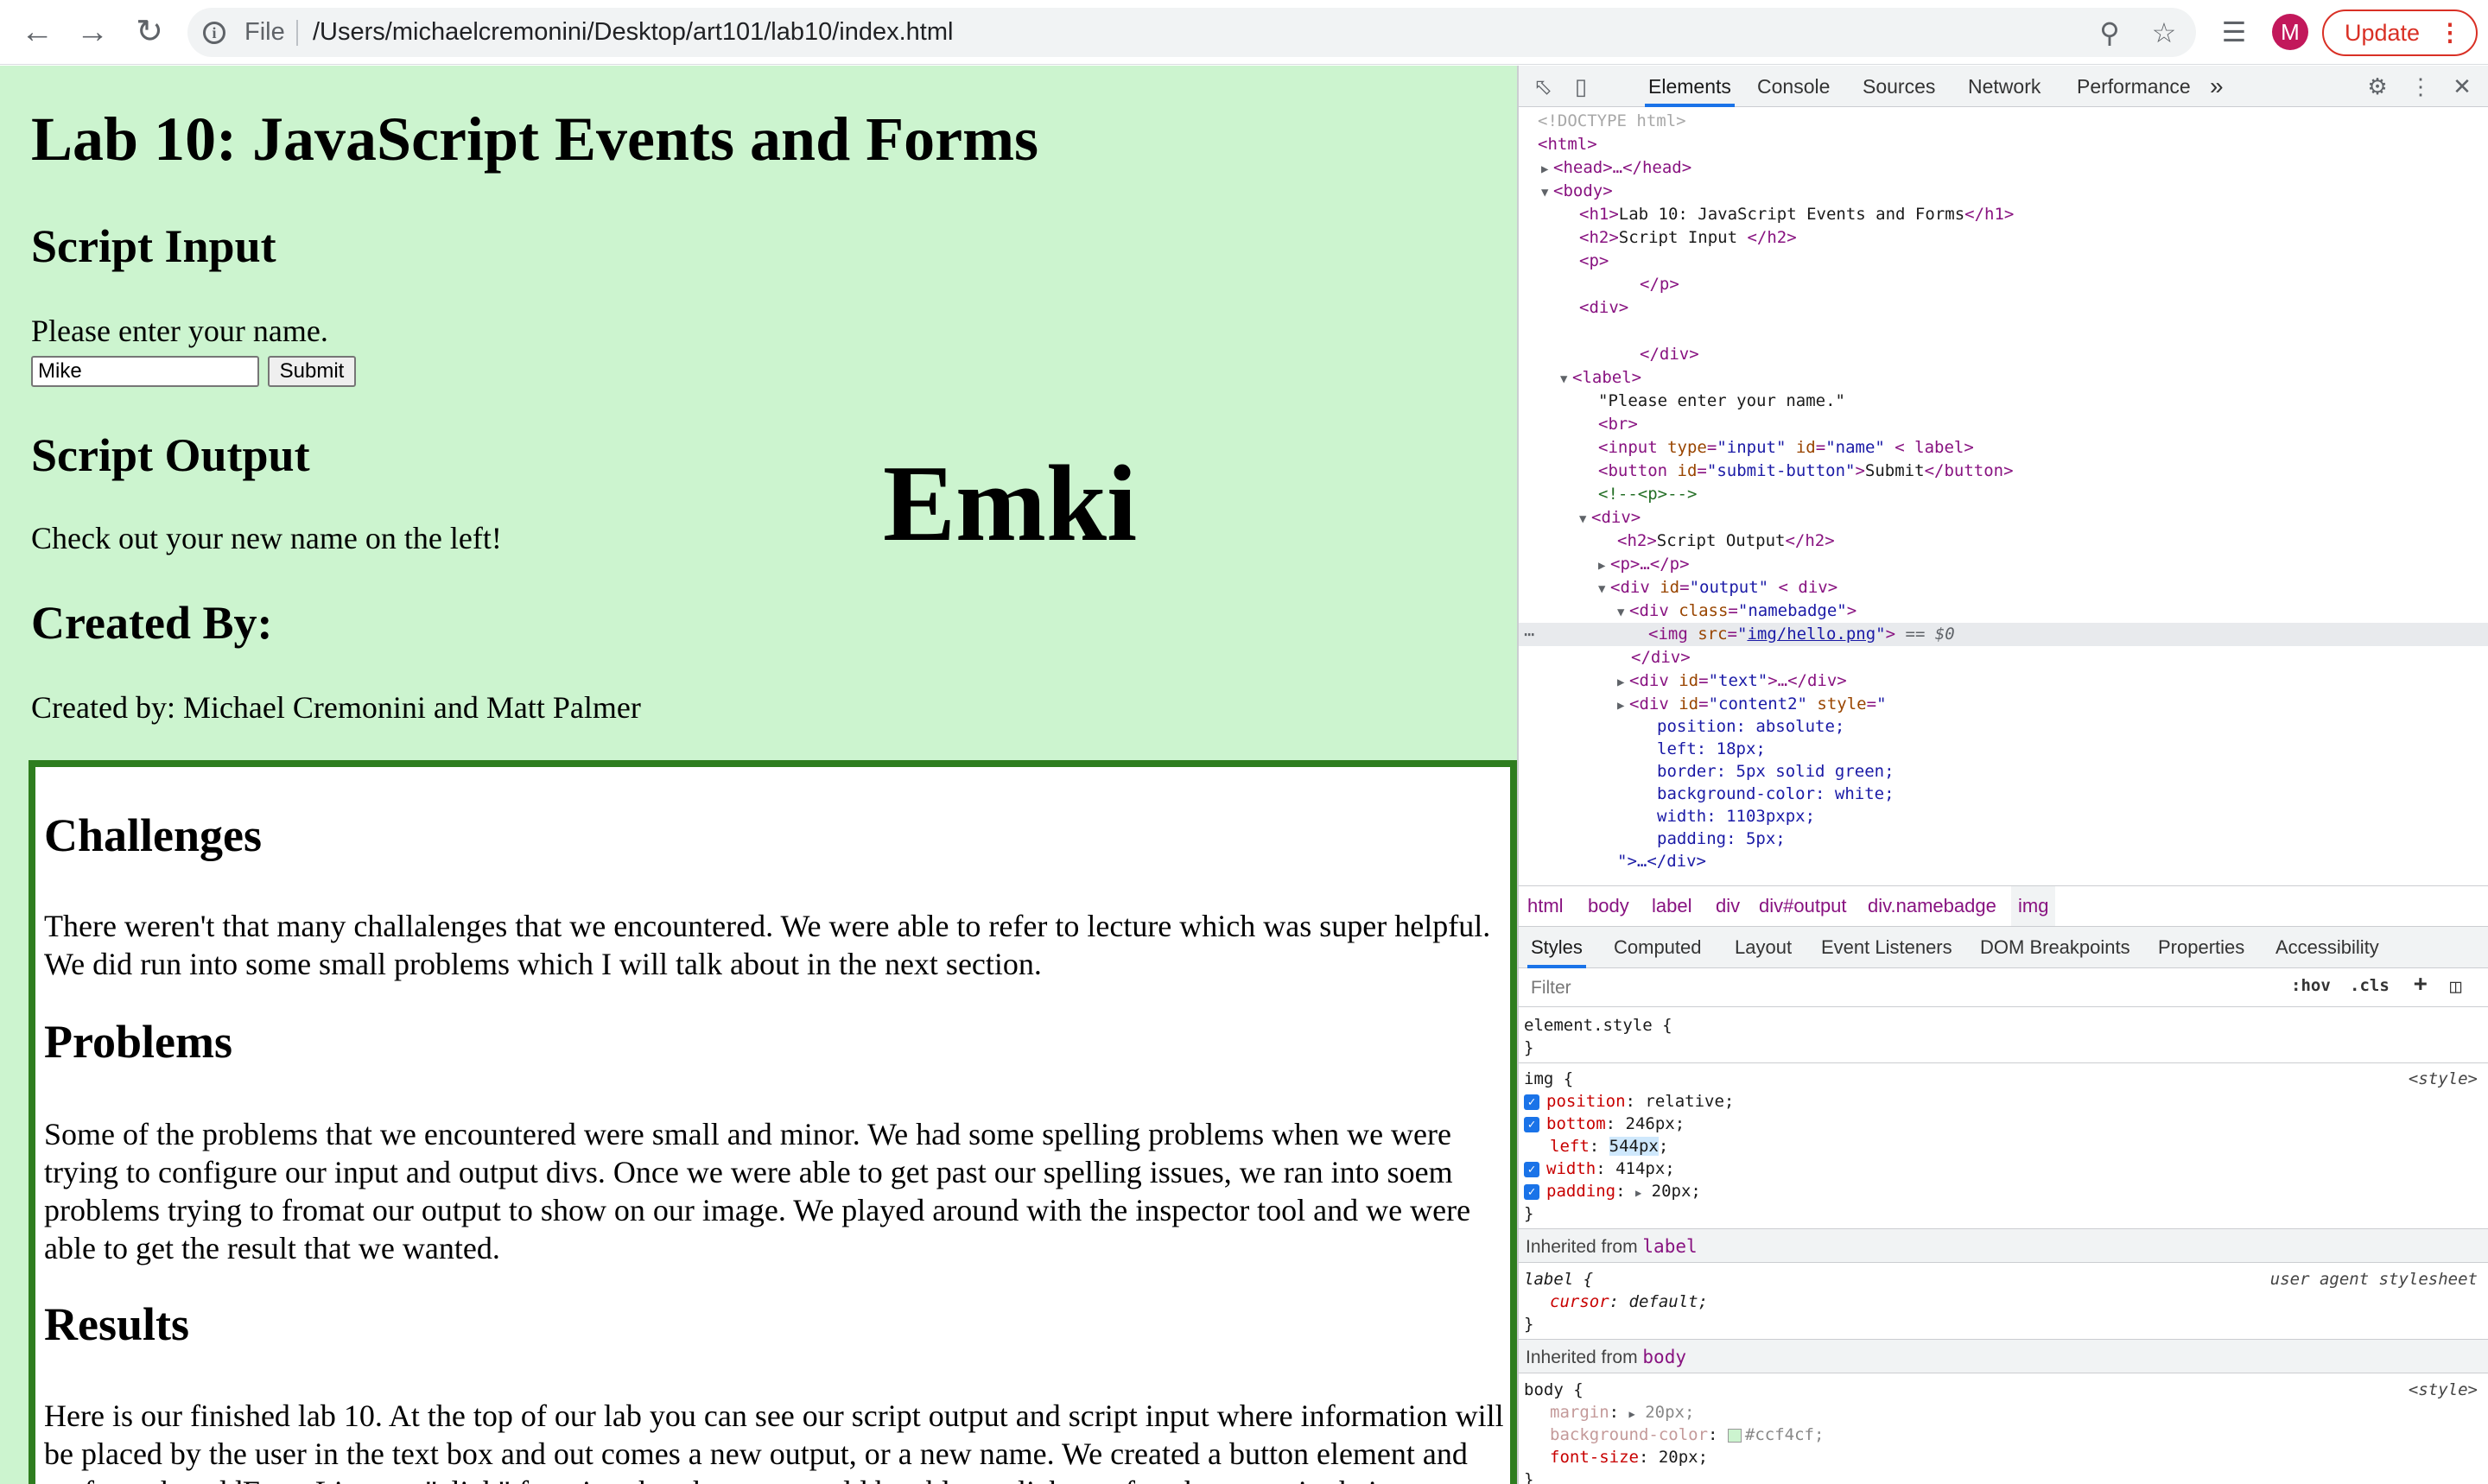  What do you see at coordinates (2109, 33) in the screenshot?
I see `zoom-icon: ⚲` at bounding box center [2109, 33].